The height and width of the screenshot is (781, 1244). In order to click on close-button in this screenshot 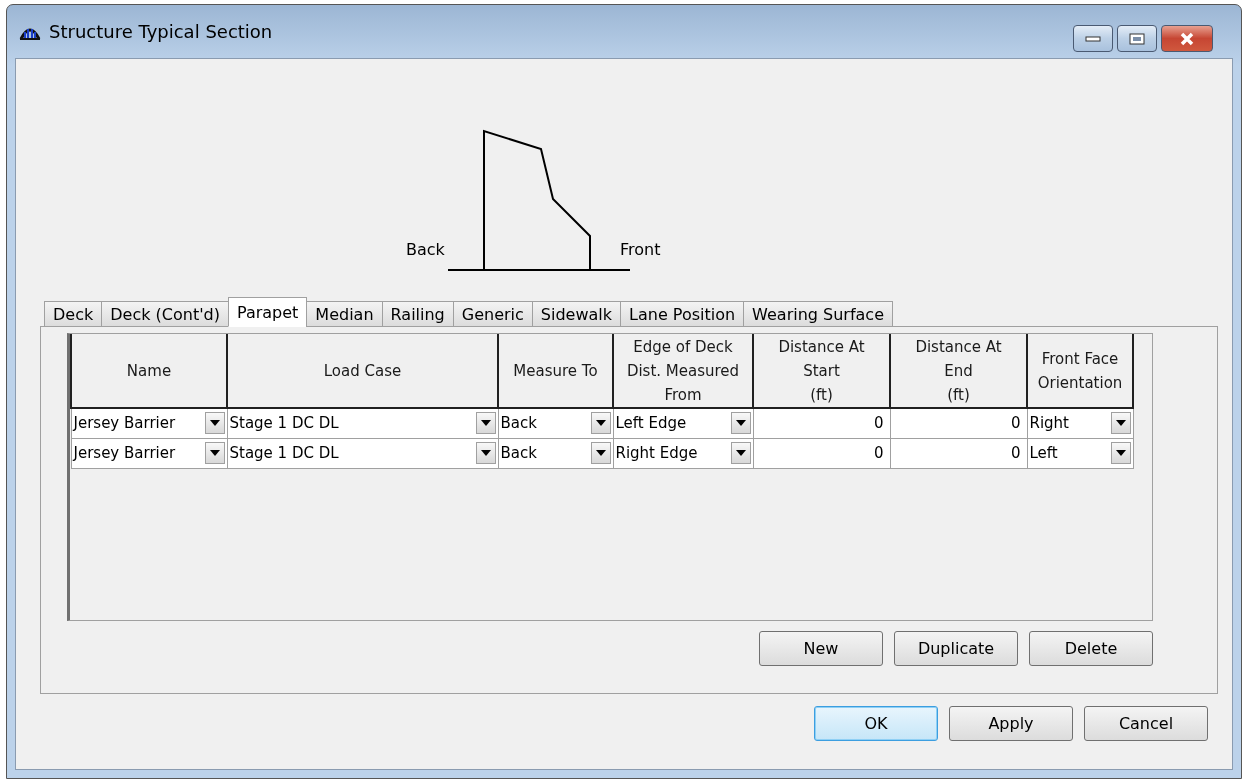, I will do `click(1187, 38)`.